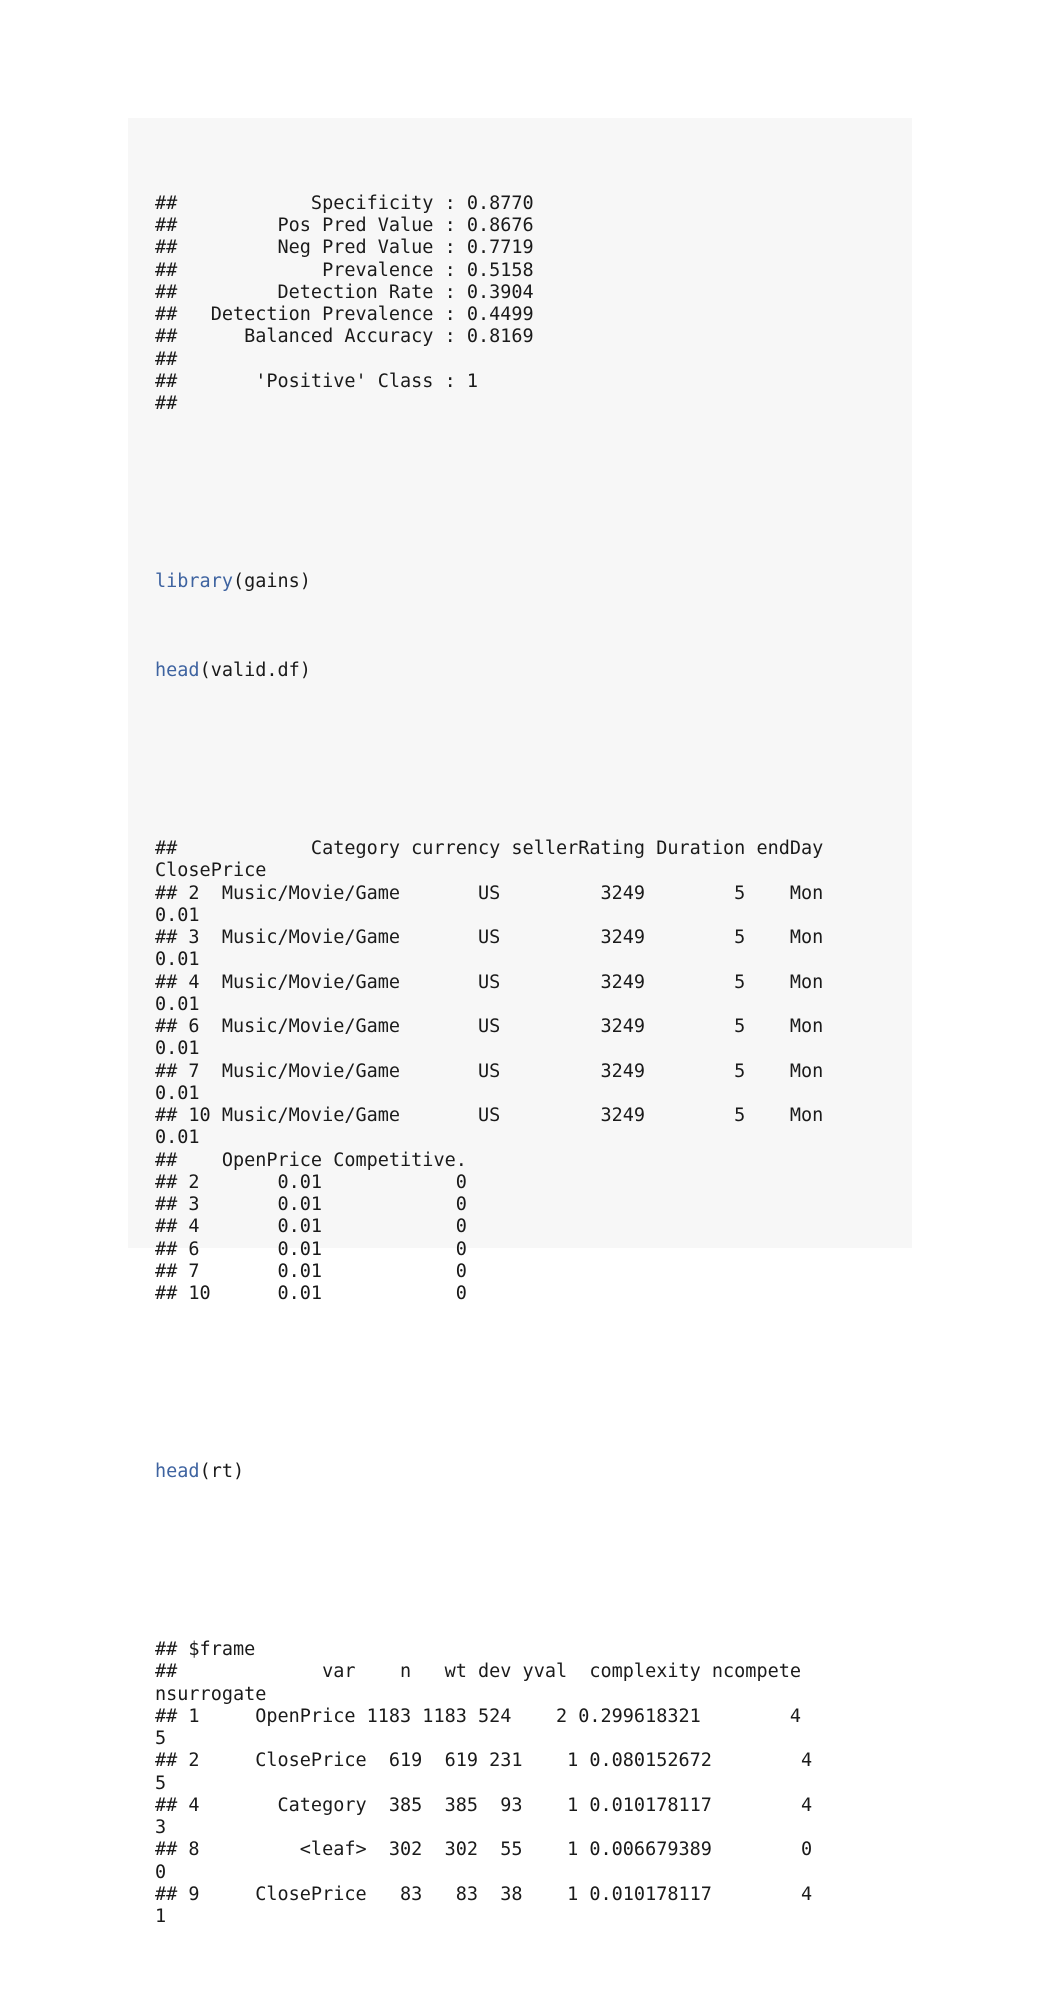 This screenshot has width=1062, height=1995. I want to click on head-function-keyword: head, so click(177, 670).